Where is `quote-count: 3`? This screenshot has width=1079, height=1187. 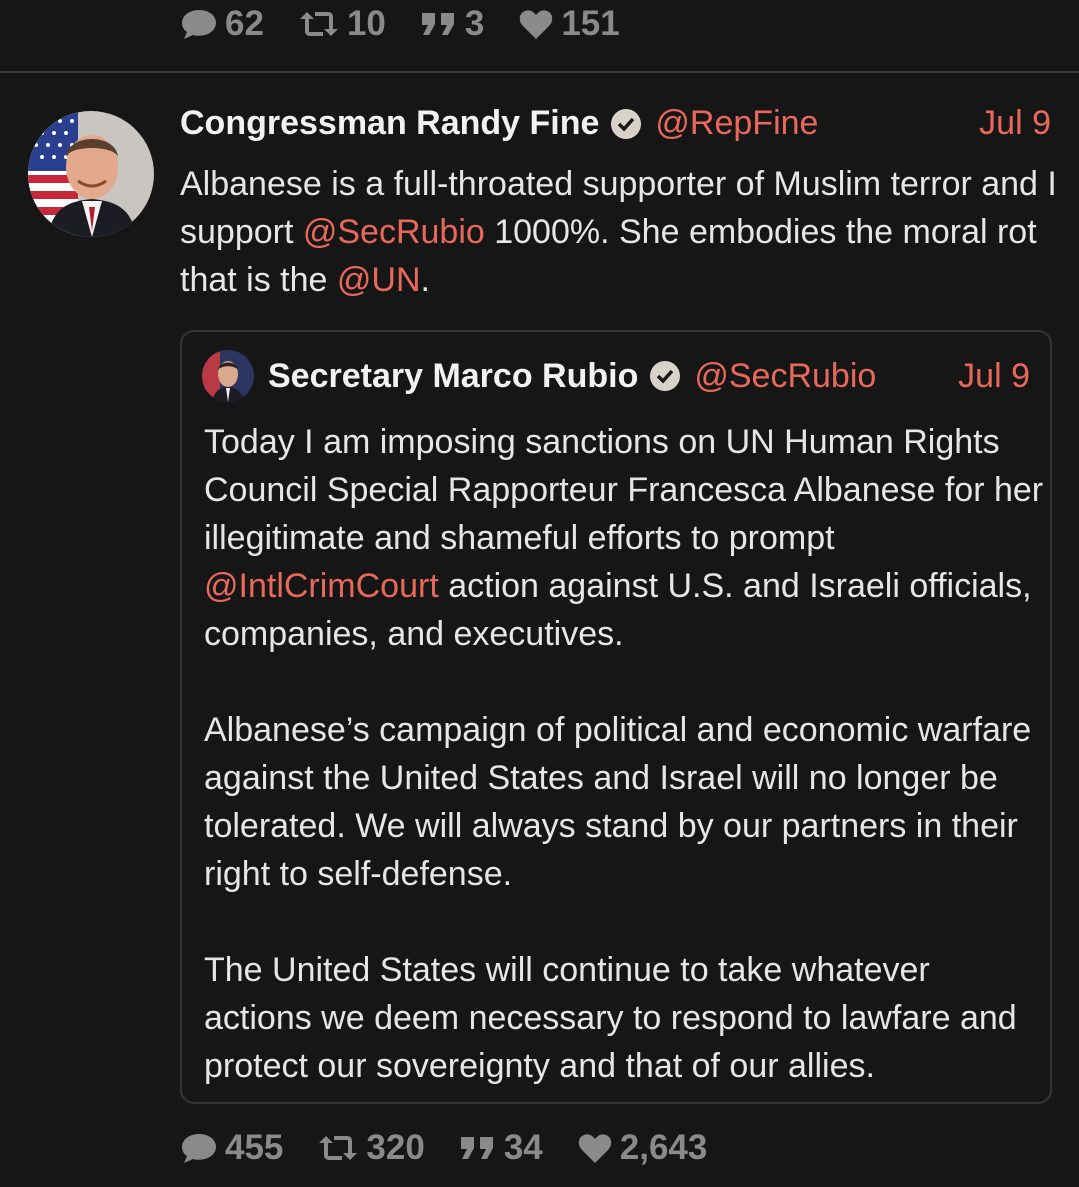
quote-count: 3 is located at coordinates (474, 23).